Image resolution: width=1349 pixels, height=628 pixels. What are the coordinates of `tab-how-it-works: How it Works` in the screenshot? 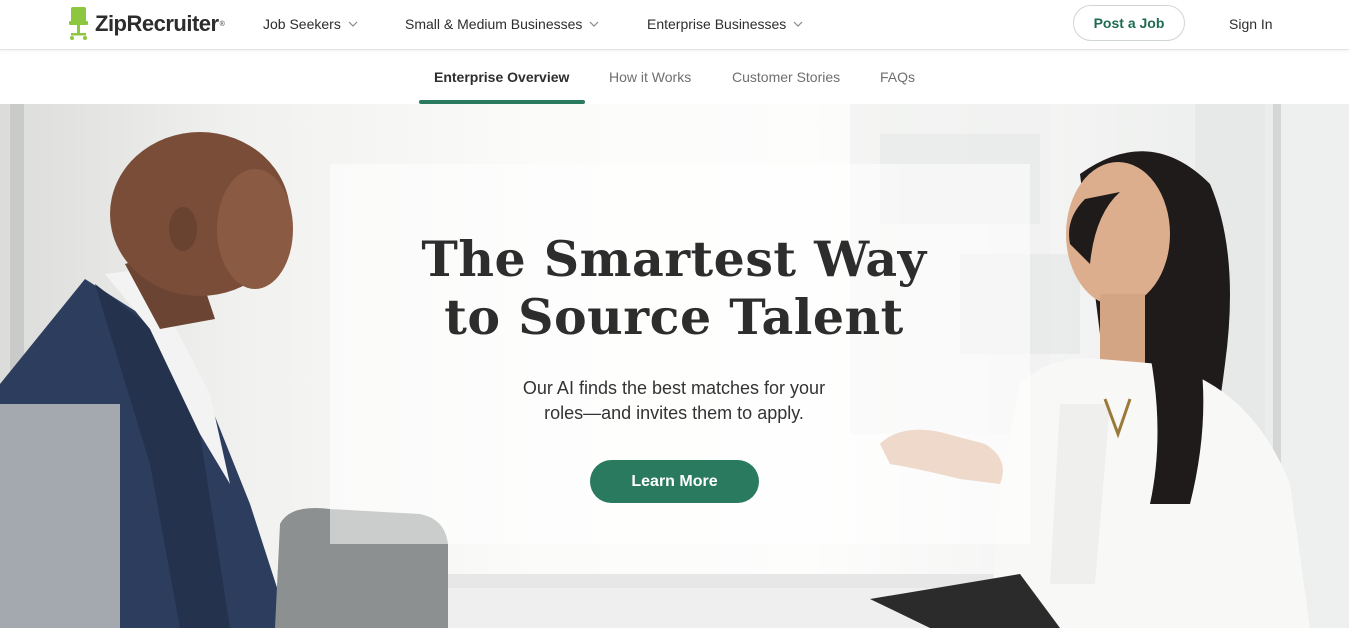 It's located at (650, 77).